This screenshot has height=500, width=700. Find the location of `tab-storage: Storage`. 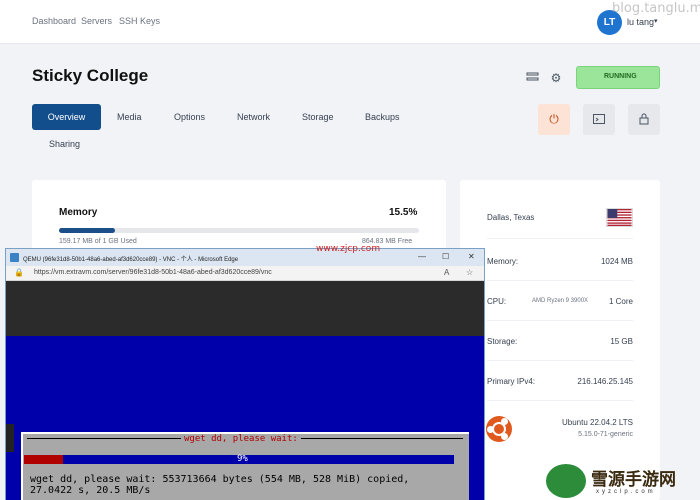

tab-storage: Storage is located at coordinates (318, 117).